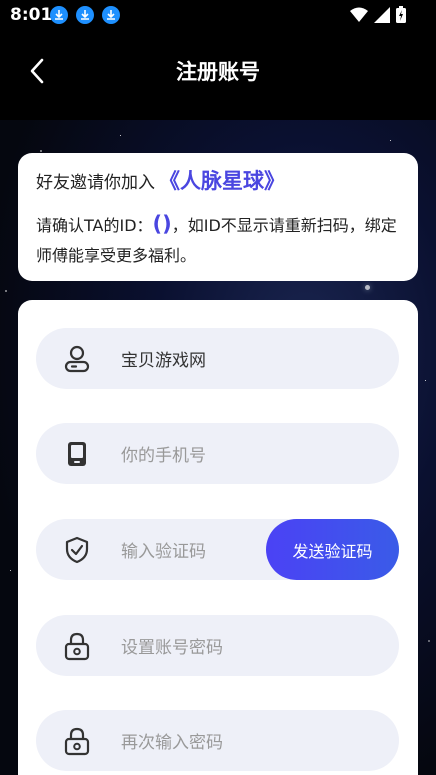 The width and height of the screenshot is (436, 775). I want to click on user-icon, so click(77, 359).